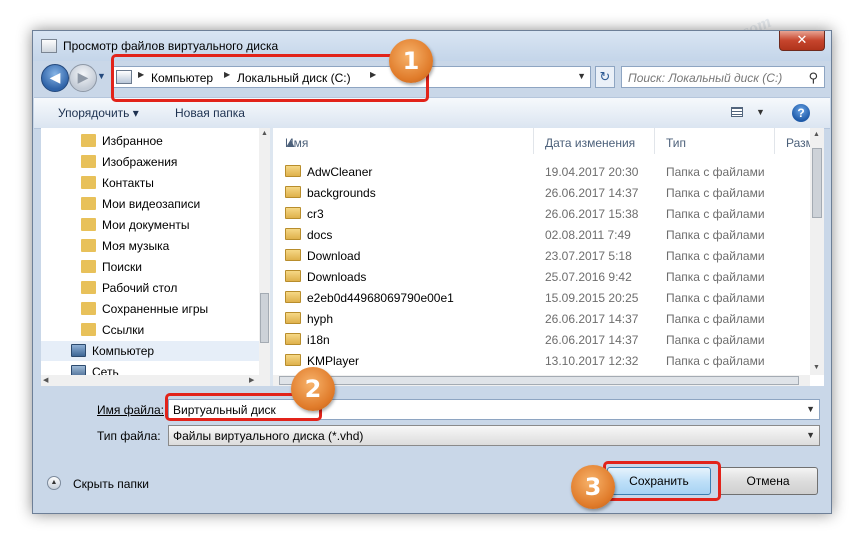  What do you see at coordinates (132, 141) in the screenshot?
I see `sidebar-item-label: Избранное` at bounding box center [132, 141].